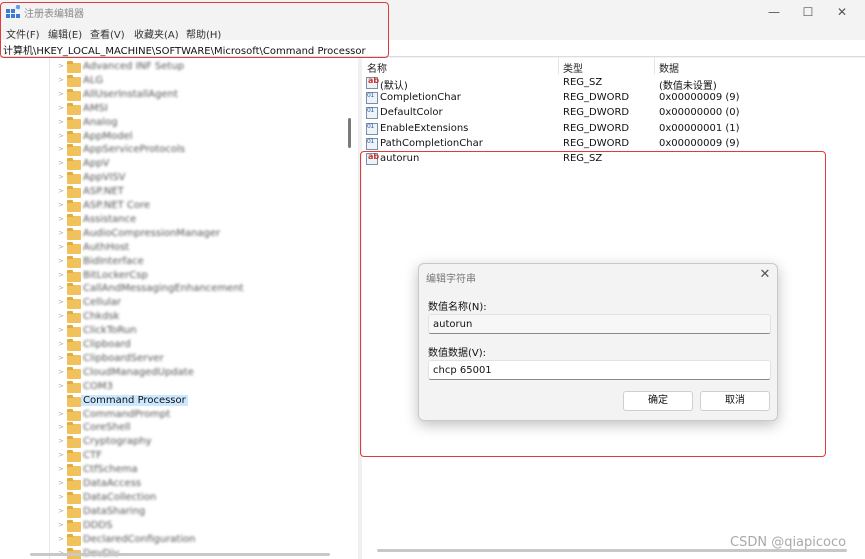 The width and height of the screenshot is (865, 559). Describe the element at coordinates (377, 67) in the screenshot. I see `column-header-name: 名称` at that location.